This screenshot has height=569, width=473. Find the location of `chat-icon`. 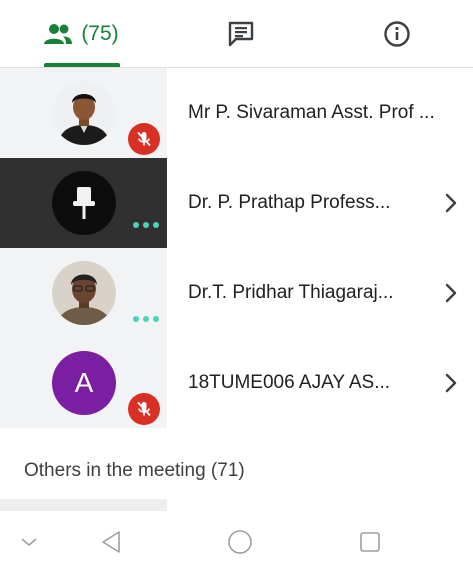

chat-icon is located at coordinates (241, 34).